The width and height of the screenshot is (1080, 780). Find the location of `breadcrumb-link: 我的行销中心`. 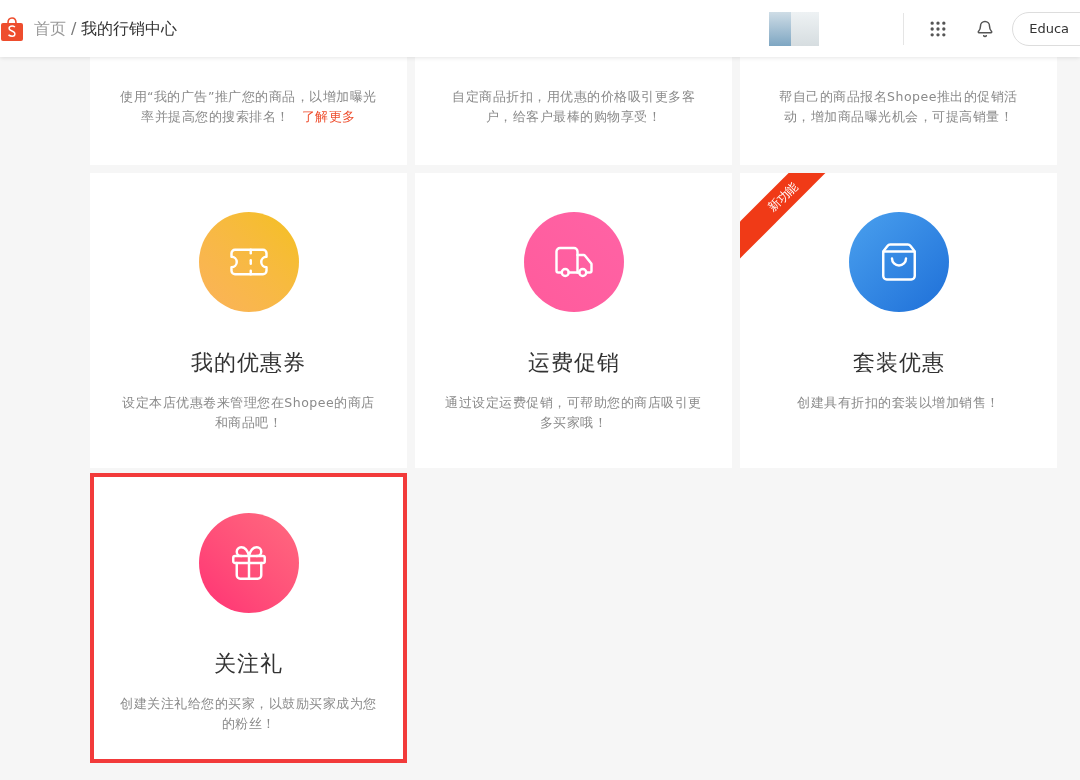

breadcrumb-link: 我的行销中心 is located at coordinates (129, 28).